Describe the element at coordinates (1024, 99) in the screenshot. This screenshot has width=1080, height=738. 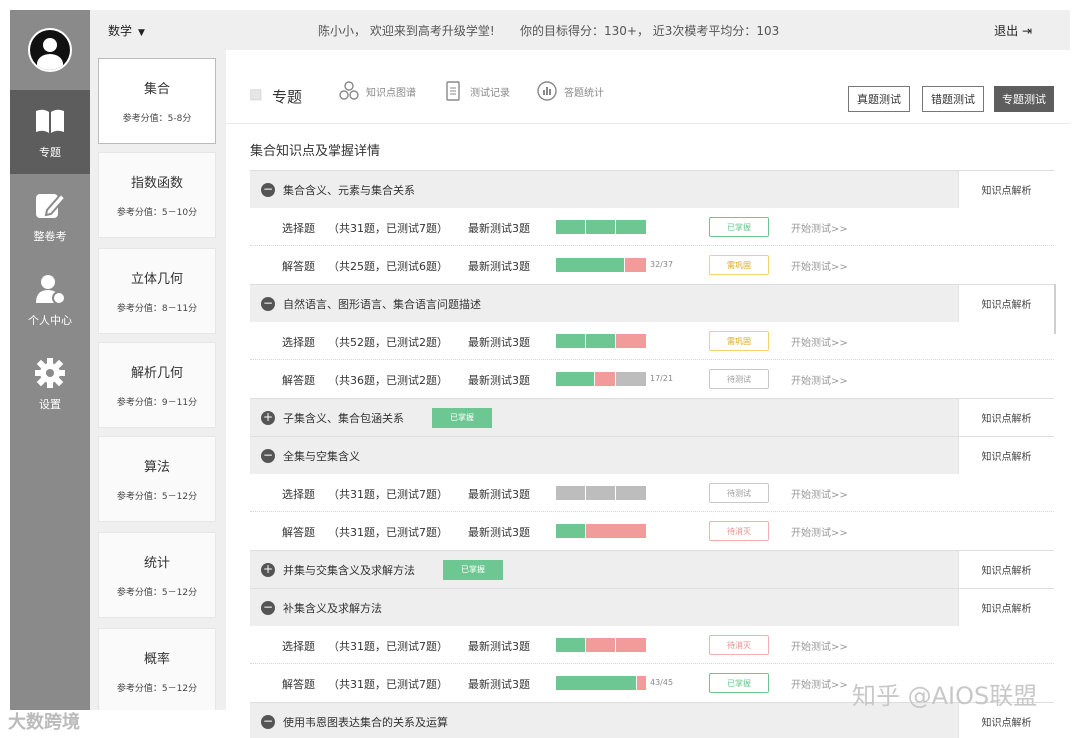
I see `topic-test-button: 专题测试` at that location.